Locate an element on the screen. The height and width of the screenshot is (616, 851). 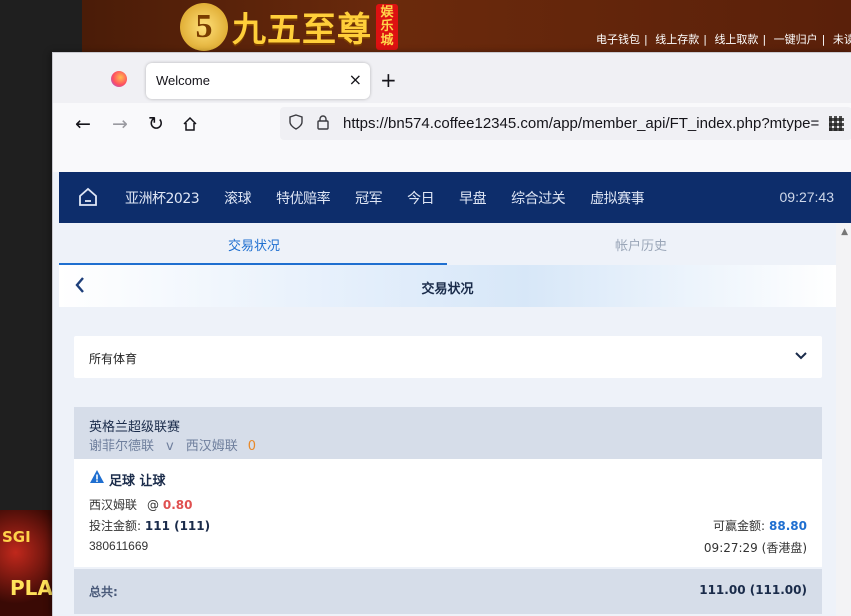
odds-value: 0.80 is located at coordinates (177, 505).